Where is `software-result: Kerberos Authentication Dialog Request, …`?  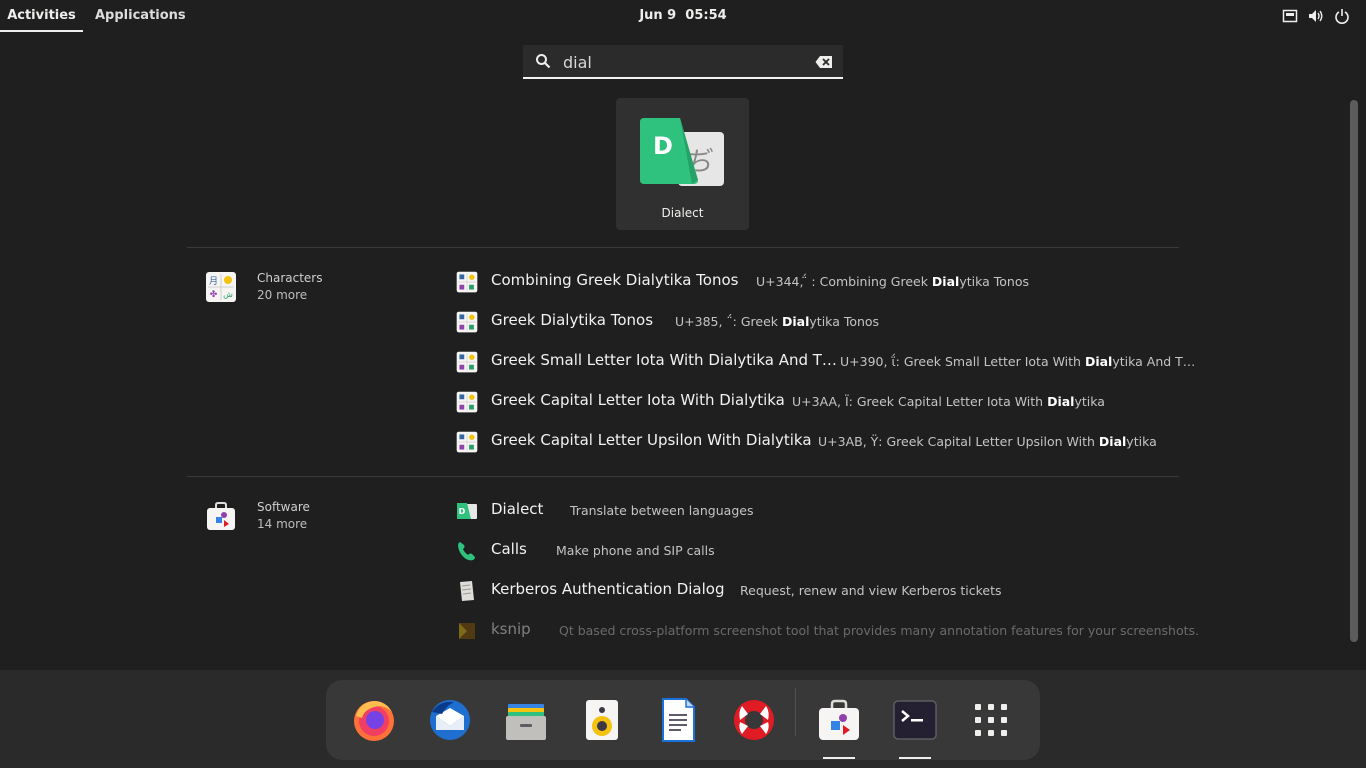
software-result: Kerberos Authentication Dialog Request, … is located at coordinates (816, 590).